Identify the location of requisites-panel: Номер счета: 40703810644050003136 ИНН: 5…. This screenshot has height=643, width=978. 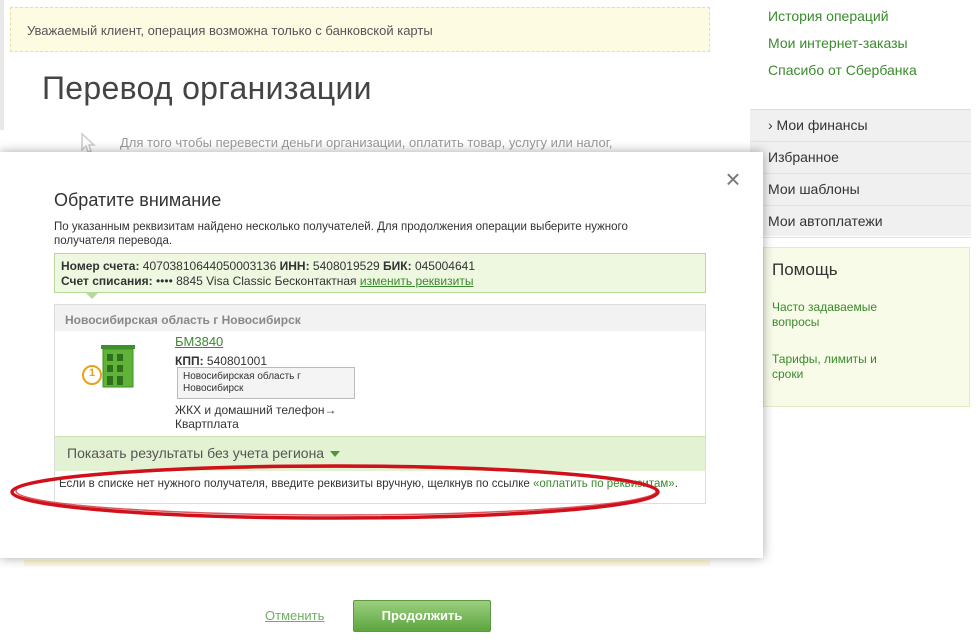
(380, 273).